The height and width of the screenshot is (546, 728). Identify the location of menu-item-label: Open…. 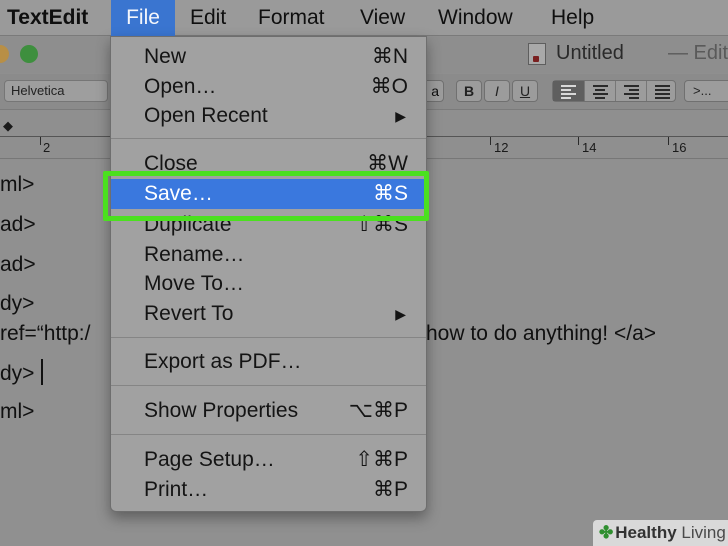
(180, 86).